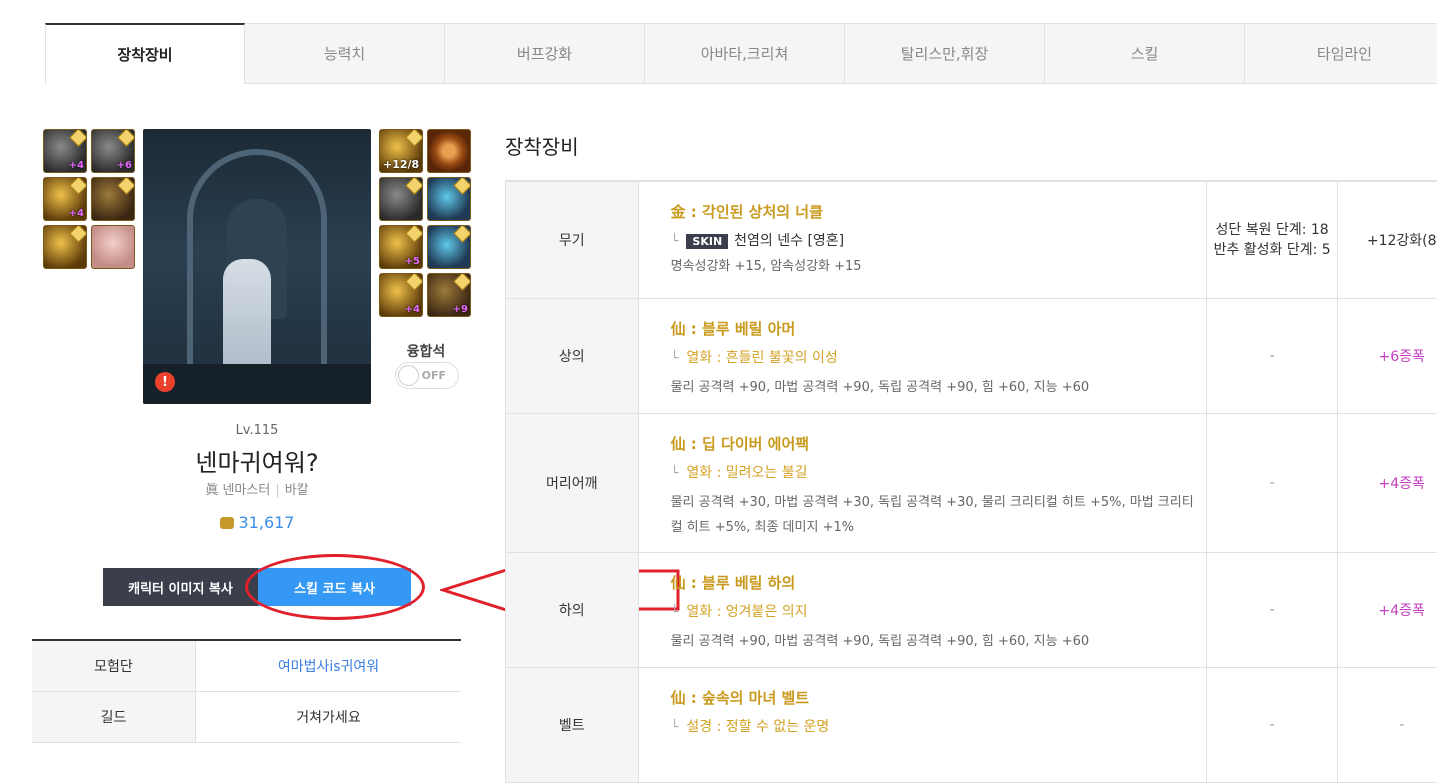 The height and width of the screenshot is (783, 1437). Describe the element at coordinates (238, 490) in the screenshot. I see `class-name: 眞 넨마스터` at that location.